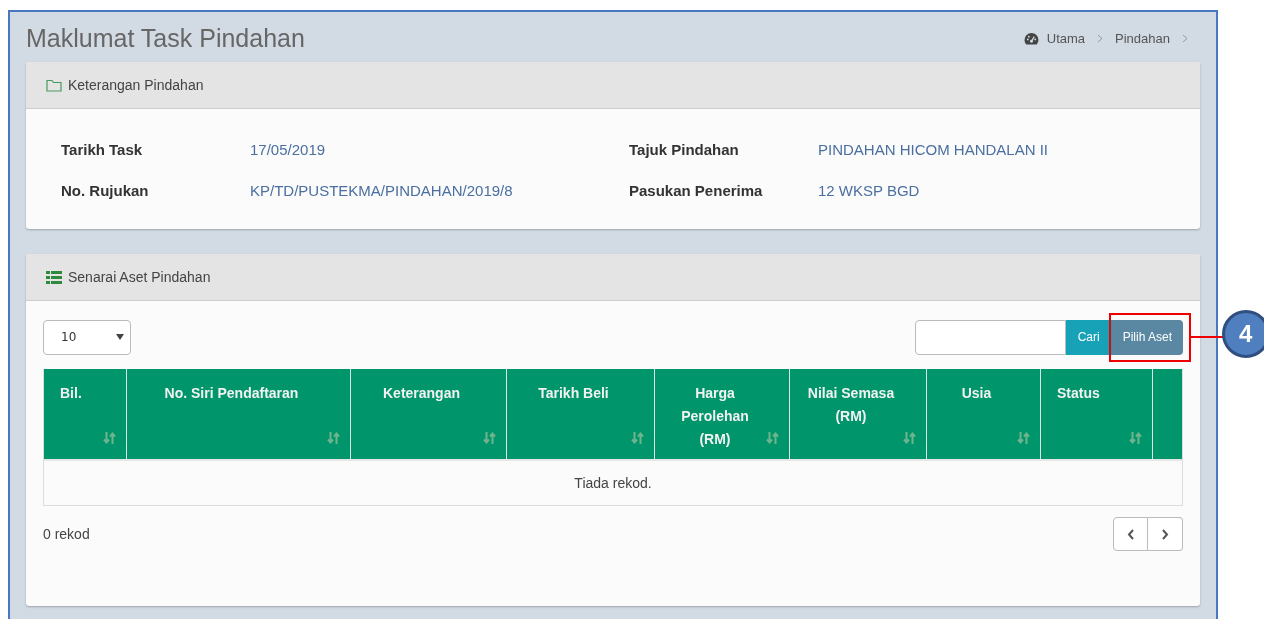  Describe the element at coordinates (858, 414) in the screenshot. I see `column-header: Nilai Semasa (RM)` at that location.